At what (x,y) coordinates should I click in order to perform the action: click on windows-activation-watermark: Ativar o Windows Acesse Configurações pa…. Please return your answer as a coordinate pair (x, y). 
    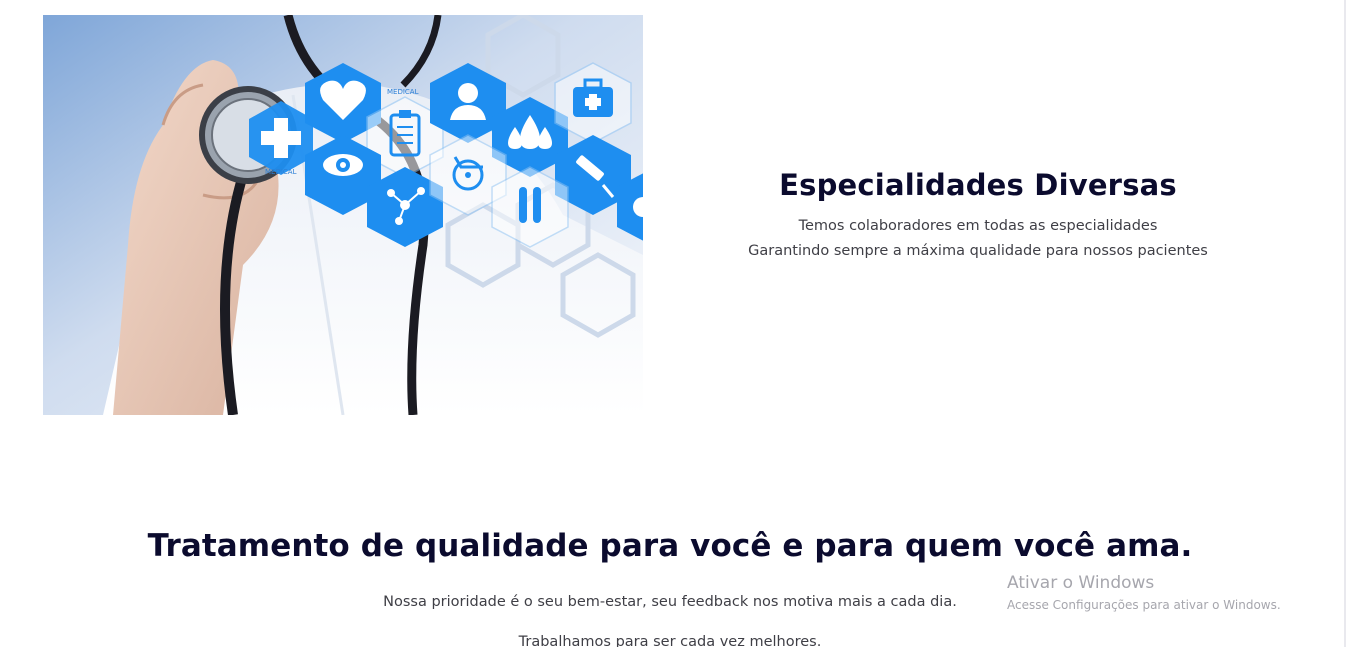
    Looking at the image, I should click on (1144, 592).